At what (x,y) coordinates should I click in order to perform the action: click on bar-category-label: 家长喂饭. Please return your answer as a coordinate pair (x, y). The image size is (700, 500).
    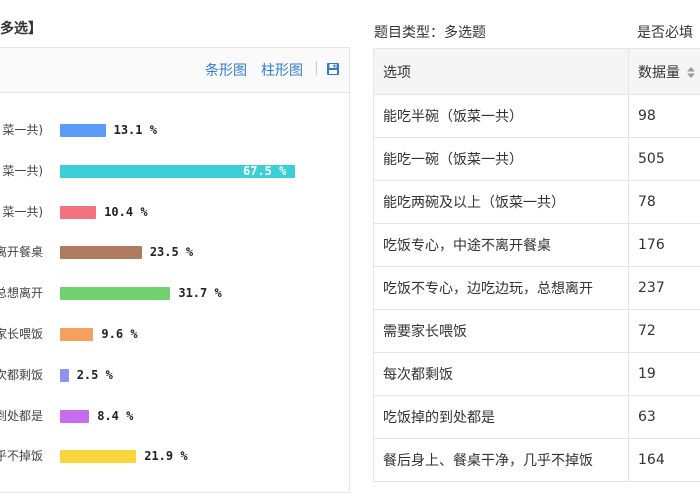
    Looking at the image, I should click on (21, 334).